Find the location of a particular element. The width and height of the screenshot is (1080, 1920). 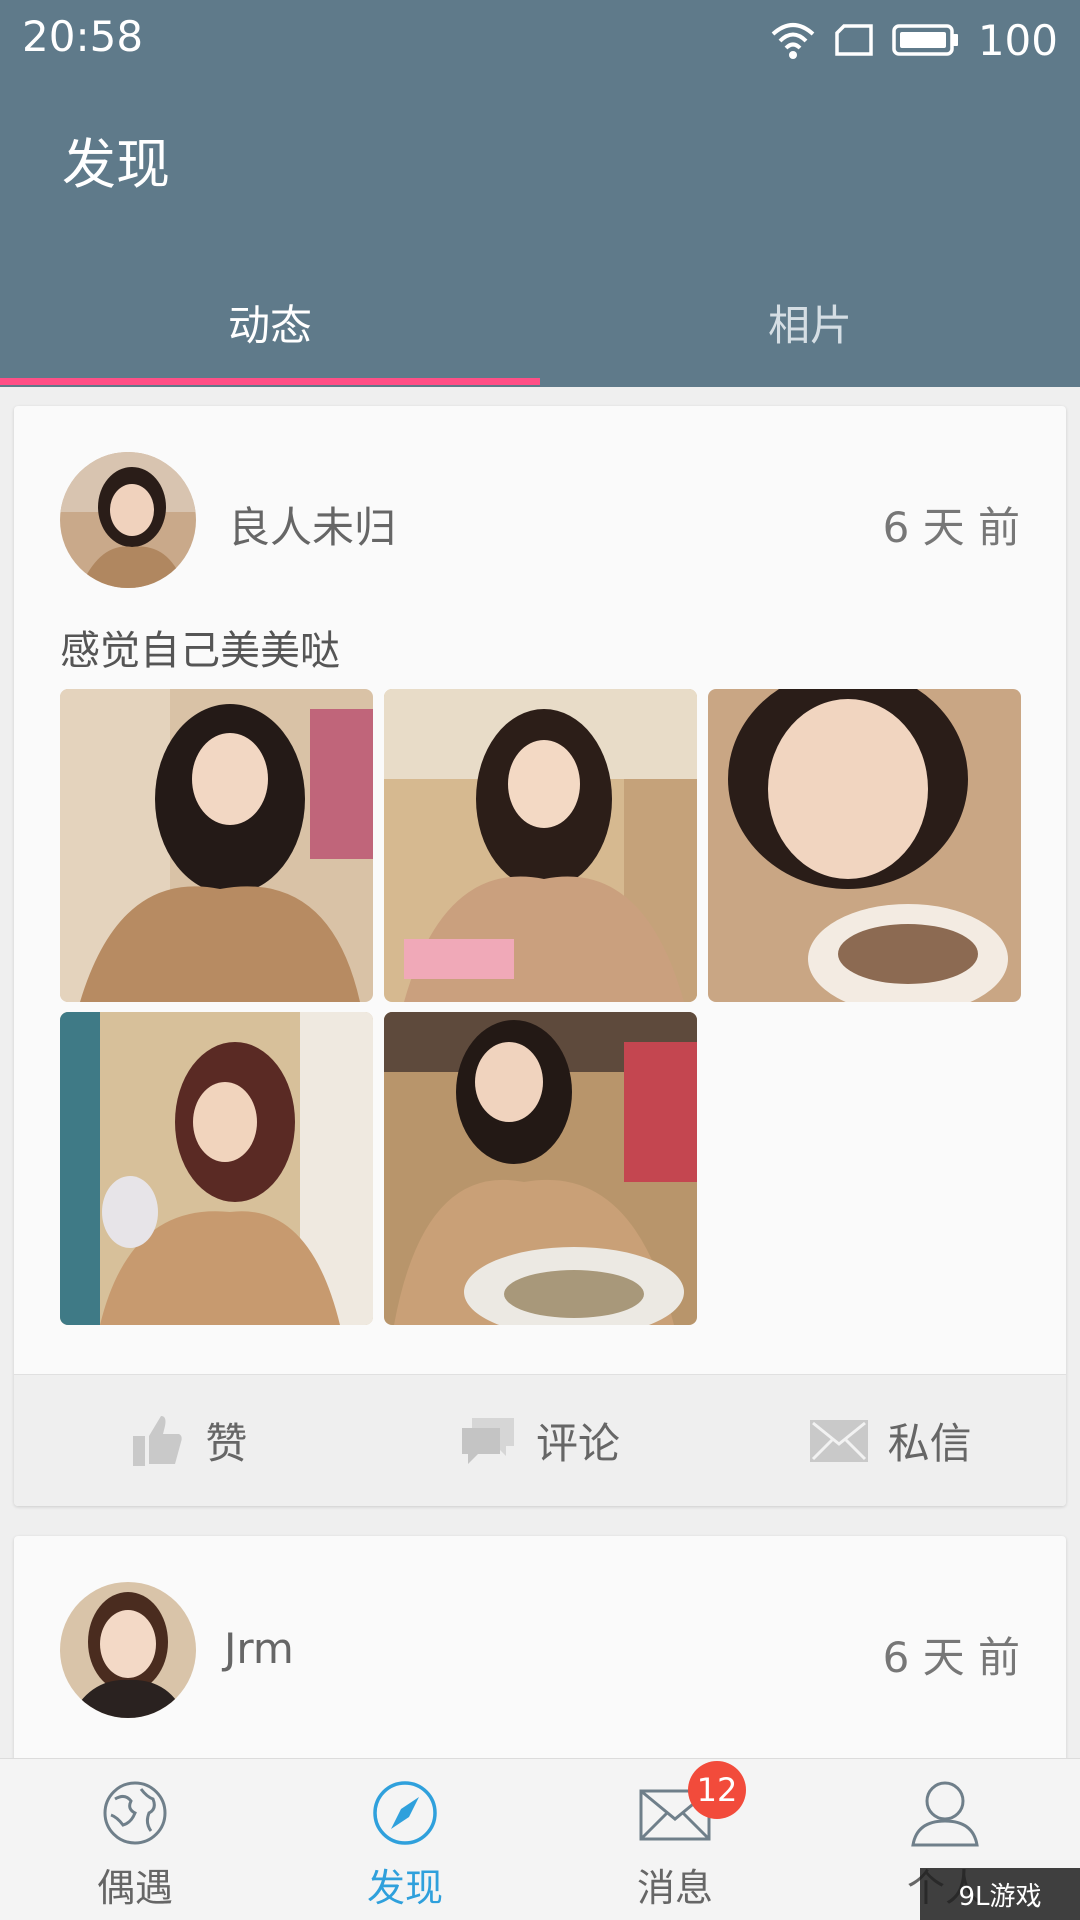

comment-button: 评论 is located at coordinates (540, 1440).